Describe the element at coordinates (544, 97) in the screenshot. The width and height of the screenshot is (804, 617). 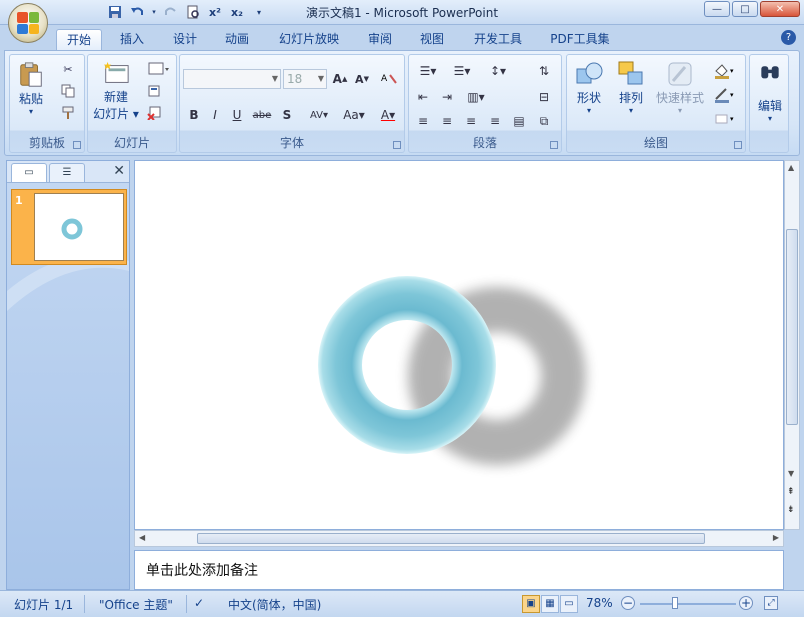
I see `align-text-button: ⊟` at that location.